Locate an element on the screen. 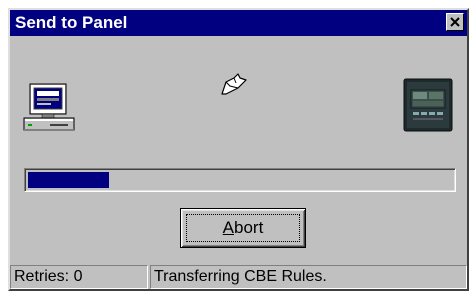  abort-button: Abort is located at coordinates (243, 228).